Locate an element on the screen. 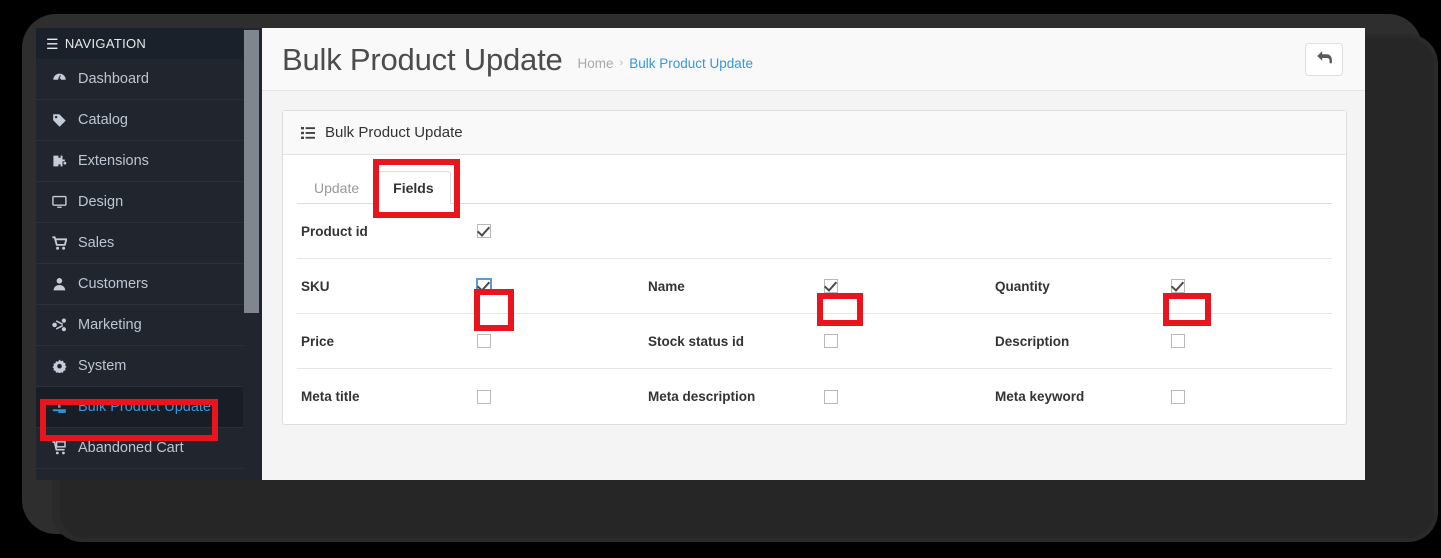 Image resolution: width=1441 pixels, height=558 pixels. dashboard-icon is located at coordinates (65, 79).